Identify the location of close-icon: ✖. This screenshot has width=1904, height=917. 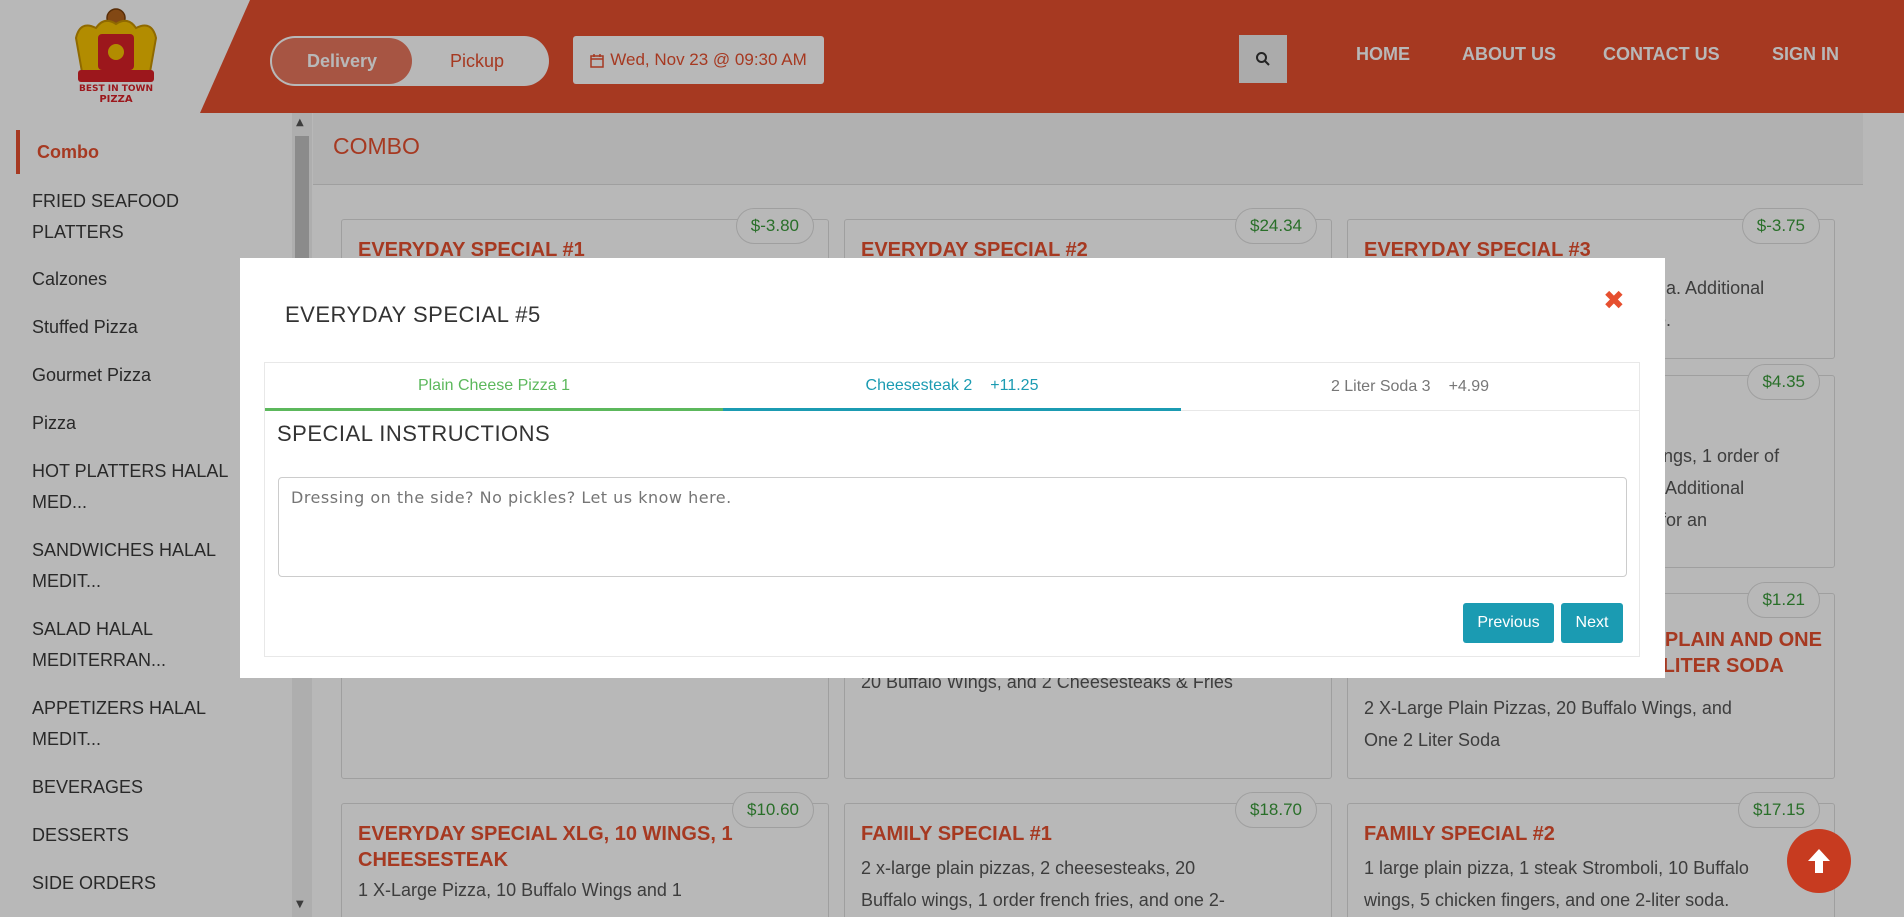
(1614, 301).